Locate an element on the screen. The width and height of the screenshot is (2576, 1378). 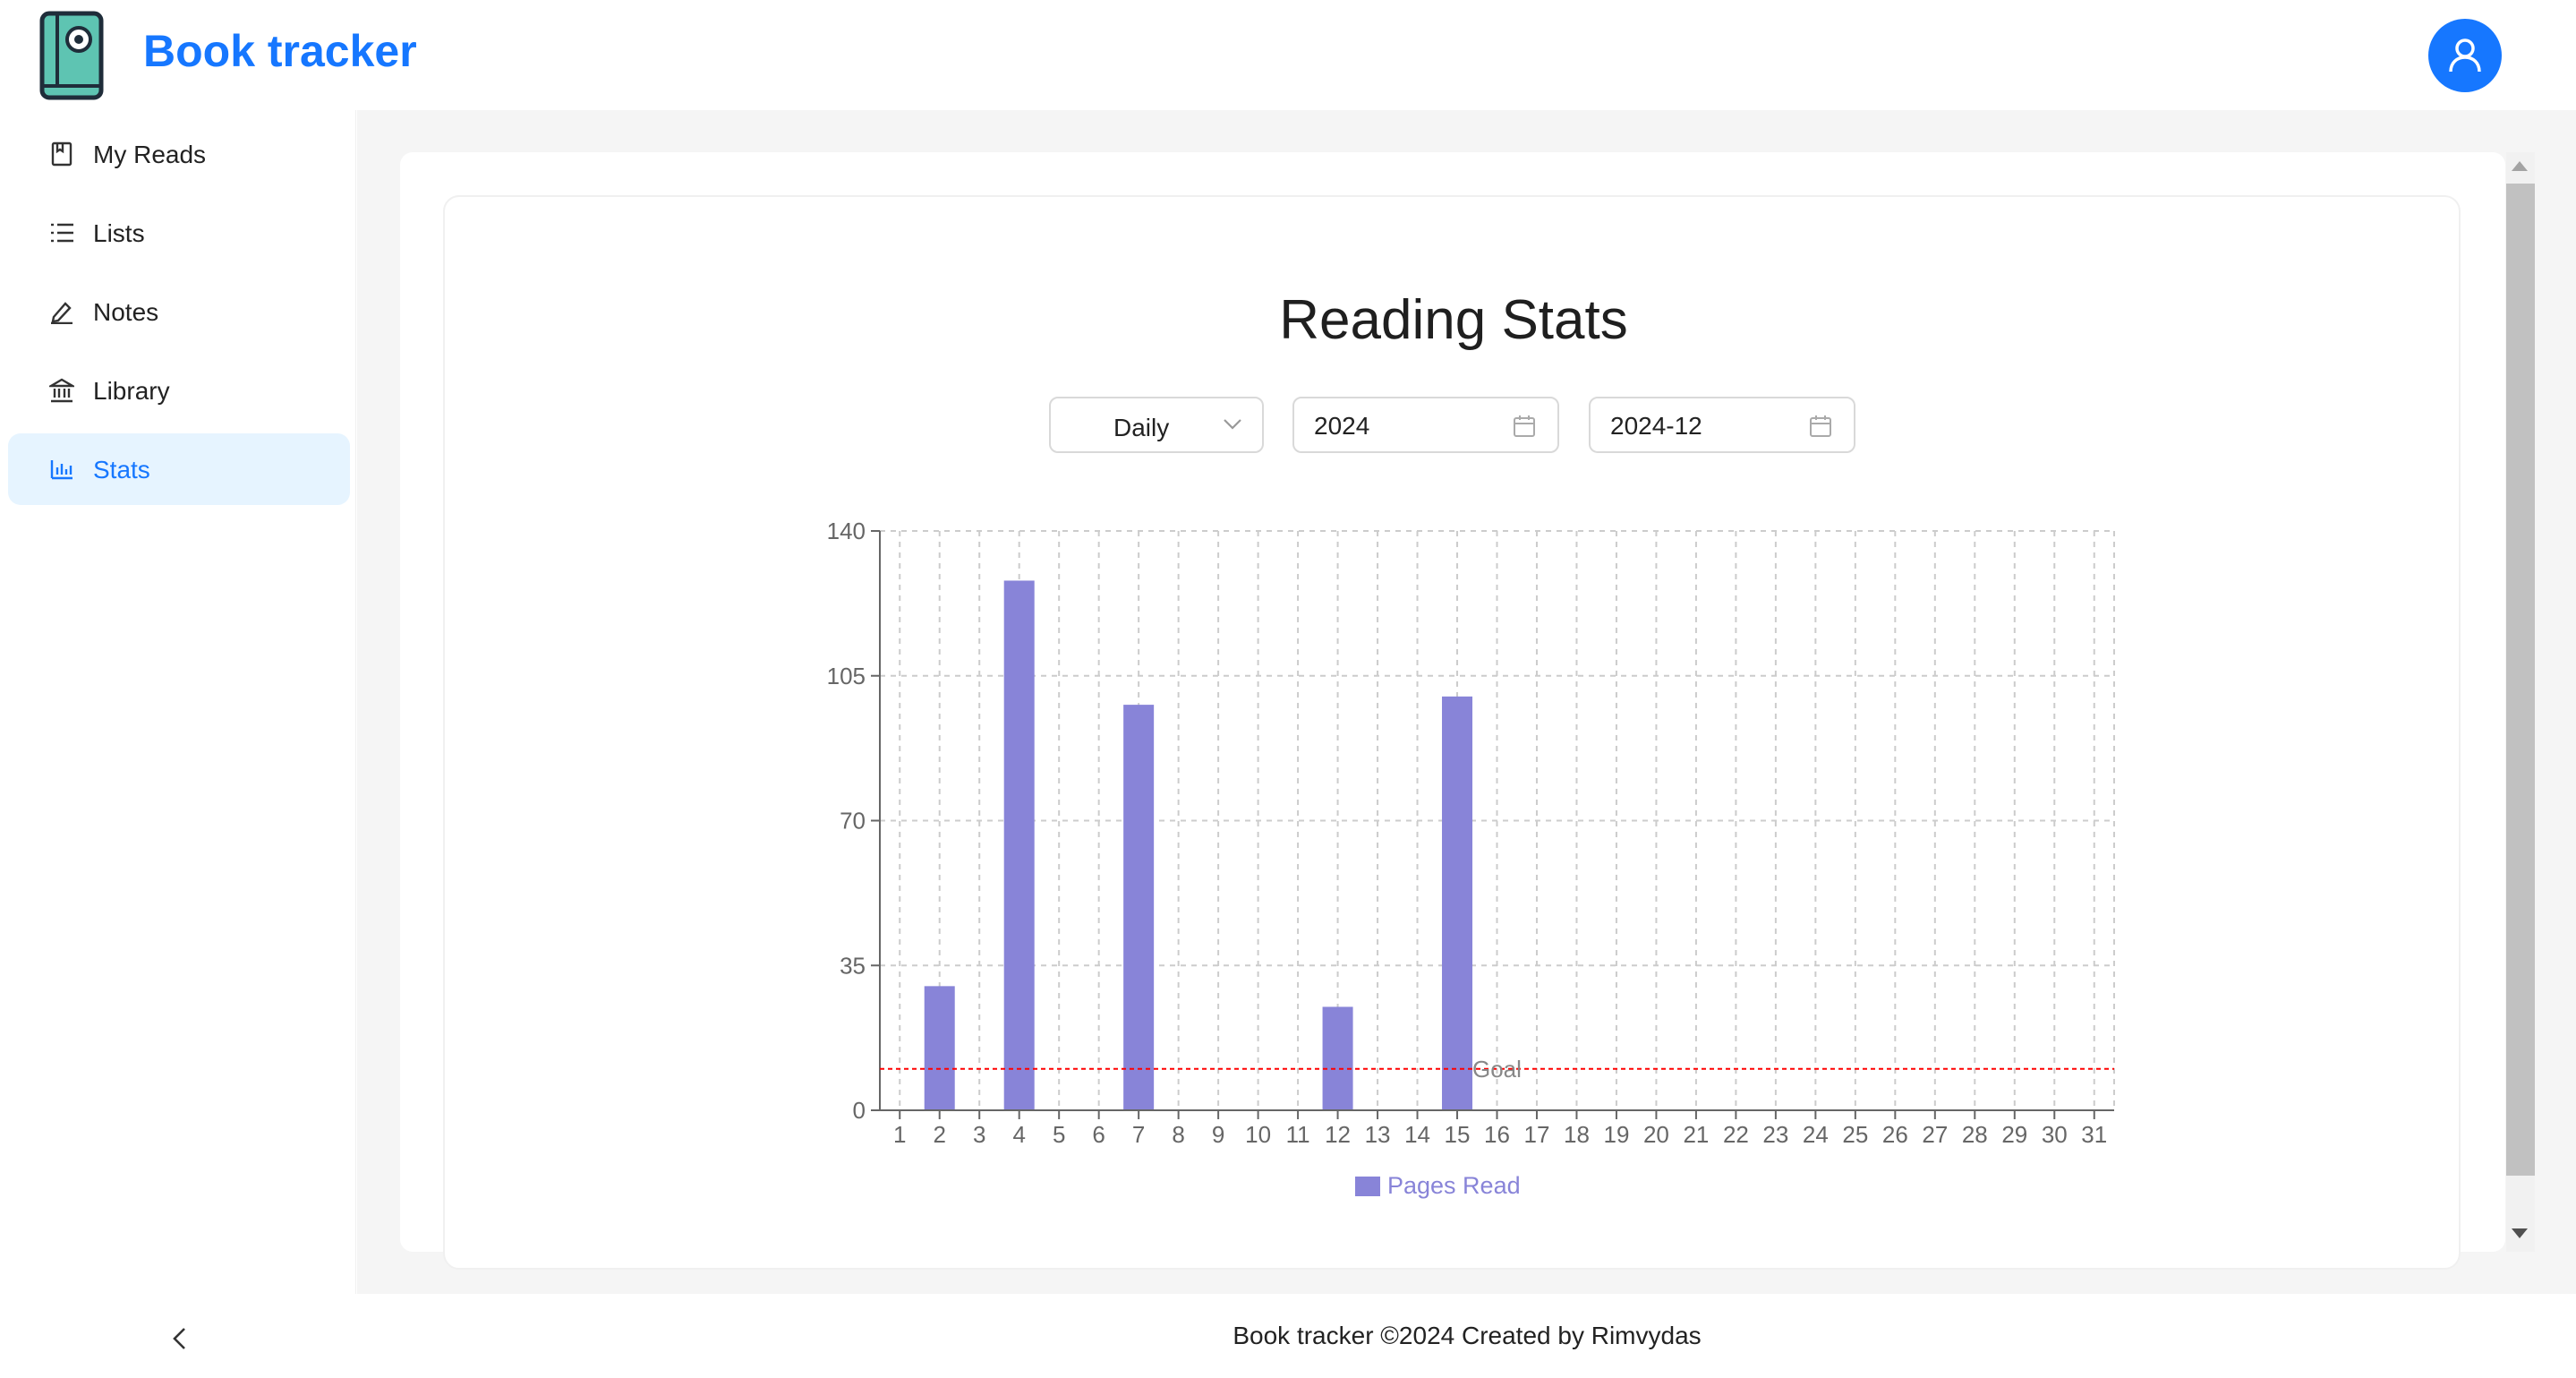
x-tick-label: 22 is located at coordinates (1736, 1134).